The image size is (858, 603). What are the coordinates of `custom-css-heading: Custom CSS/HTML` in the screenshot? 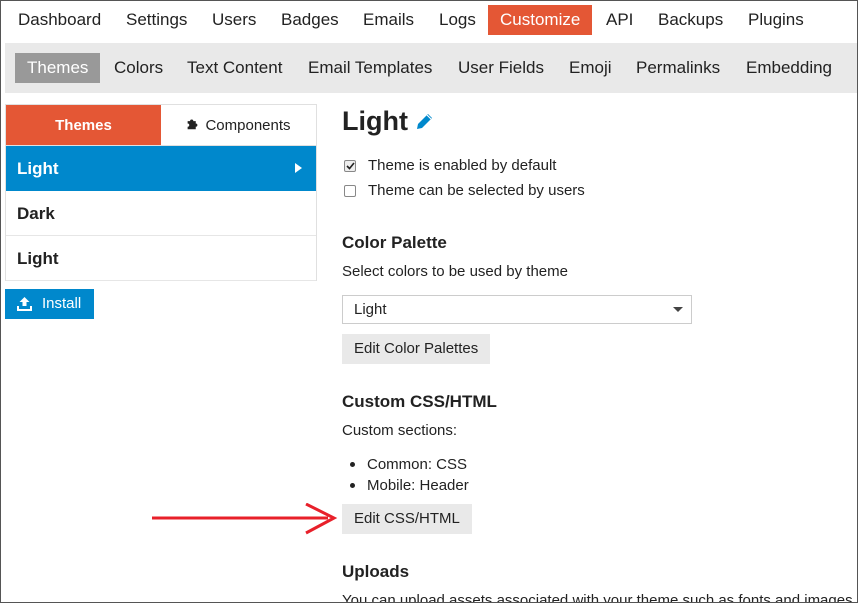 It's located at (419, 401).